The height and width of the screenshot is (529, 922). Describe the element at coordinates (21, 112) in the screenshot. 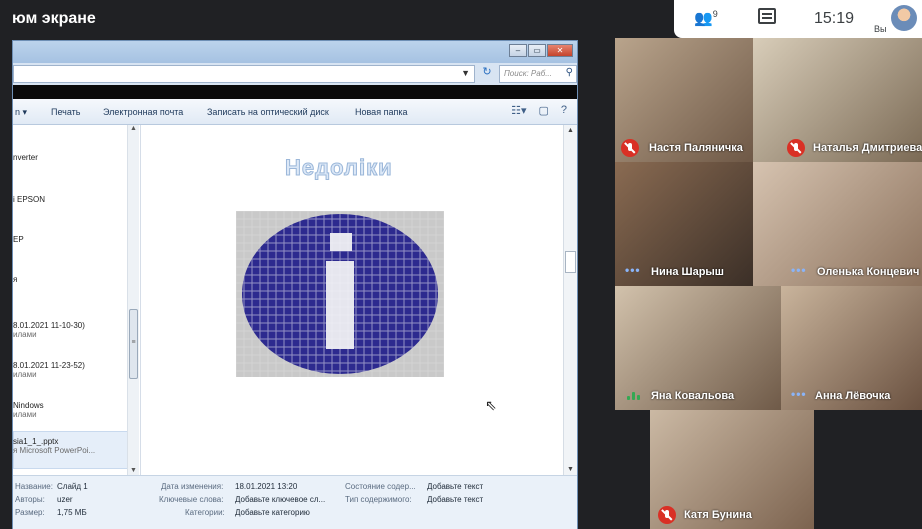

I see `organize-dropdown: n ▾` at that location.